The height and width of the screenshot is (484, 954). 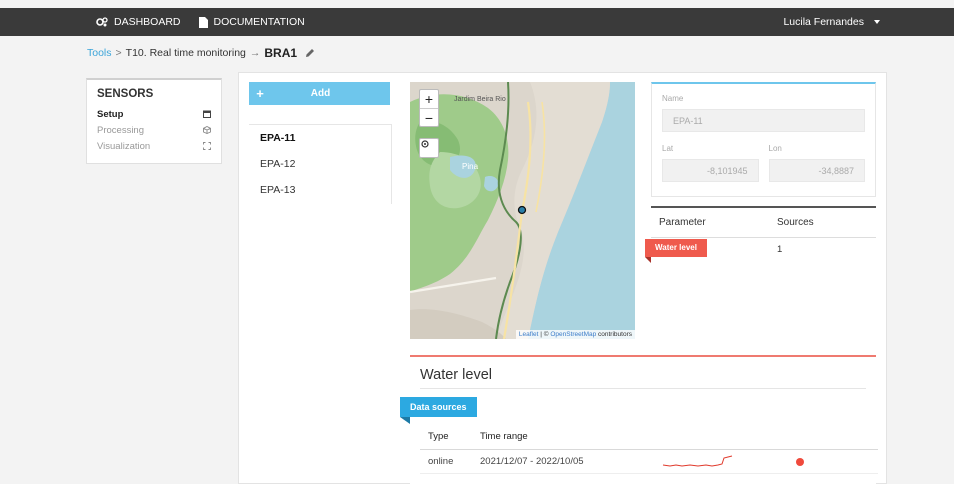 What do you see at coordinates (154, 130) in the screenshot?
I see `sidebar-item-processing: Processing` at bounding box center [154, 130].